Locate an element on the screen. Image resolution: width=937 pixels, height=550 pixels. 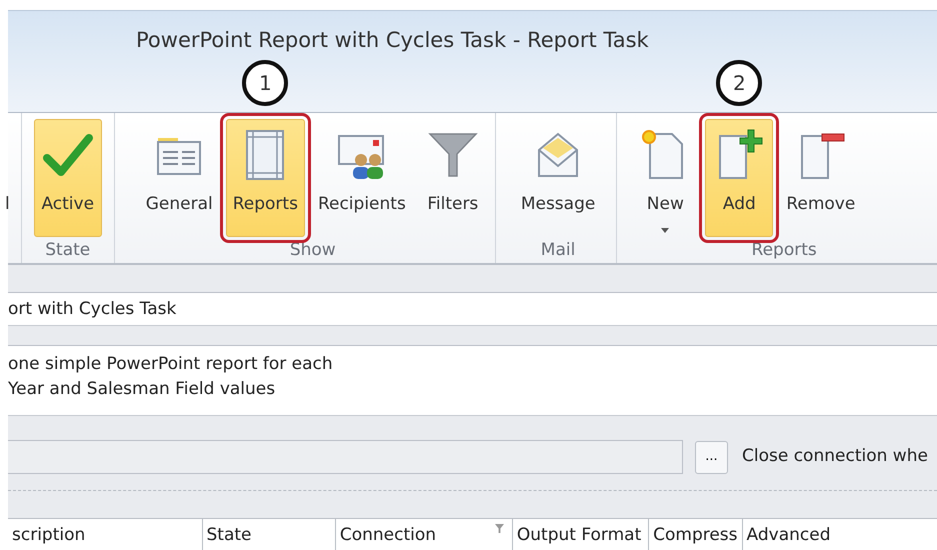
name-field: ort with Cycles Task is located at coordinates (472, 309).